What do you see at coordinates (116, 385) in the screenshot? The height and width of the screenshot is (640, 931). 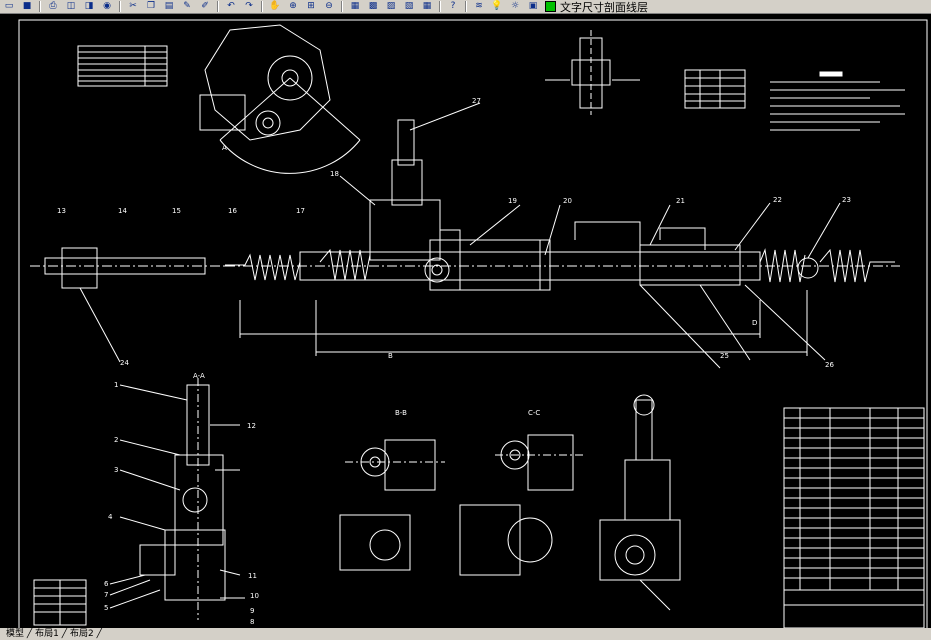 I see `balloon-1: 1` at bounding box center [116, 385].